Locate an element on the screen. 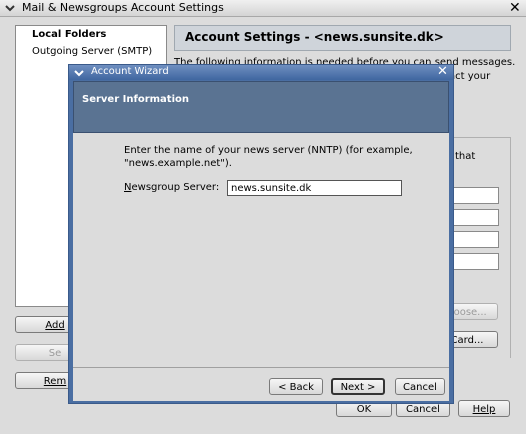  wizard-footer: < Back Next > Cancel is located at coordinates (261, 384).